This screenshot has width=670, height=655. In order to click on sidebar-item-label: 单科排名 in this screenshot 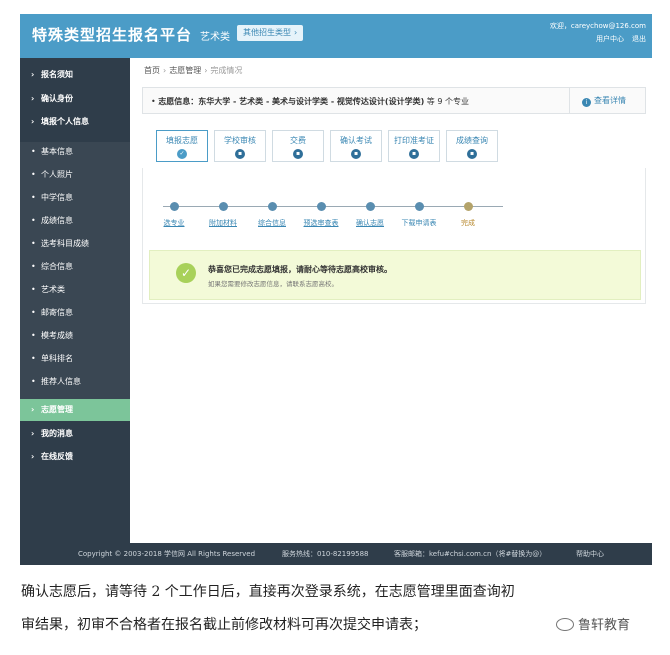, I will do `click(57, 358)`.